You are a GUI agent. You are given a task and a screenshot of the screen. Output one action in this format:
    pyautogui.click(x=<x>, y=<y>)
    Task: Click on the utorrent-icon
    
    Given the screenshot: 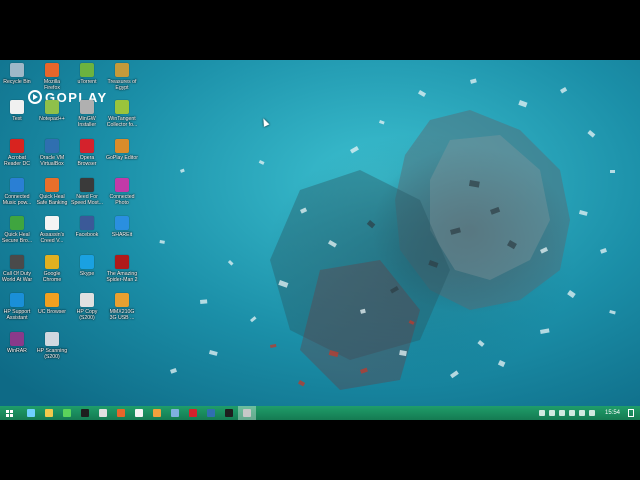 What is the action you would take?
    pyautogui.click(x=87, y=70)
    